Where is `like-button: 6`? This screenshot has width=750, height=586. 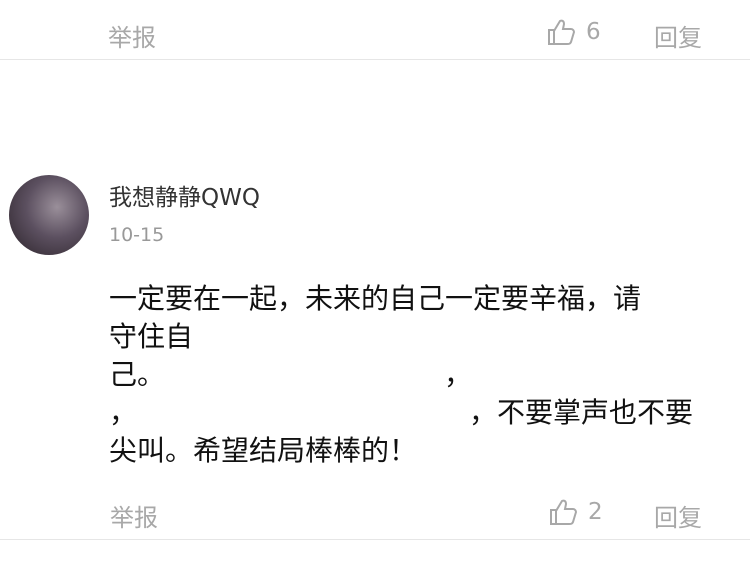 like-button: 6 is located at coordinates (573, 32).